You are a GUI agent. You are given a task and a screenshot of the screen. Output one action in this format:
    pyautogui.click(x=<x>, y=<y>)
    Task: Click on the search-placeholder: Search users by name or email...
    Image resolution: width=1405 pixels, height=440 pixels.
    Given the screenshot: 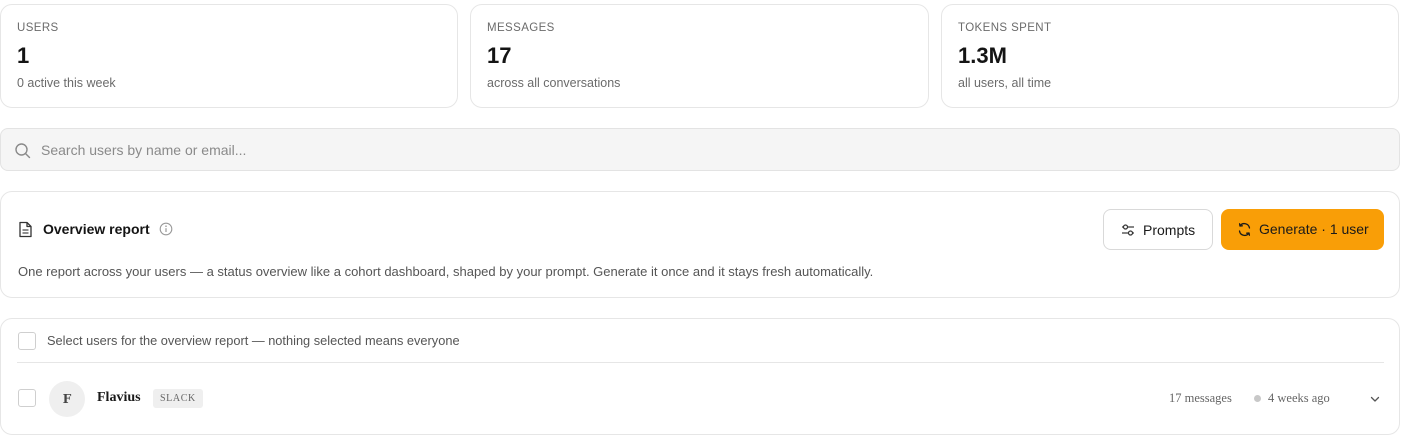 What is the action you would take?
    pyautogui.click(x=144, y=150)
    